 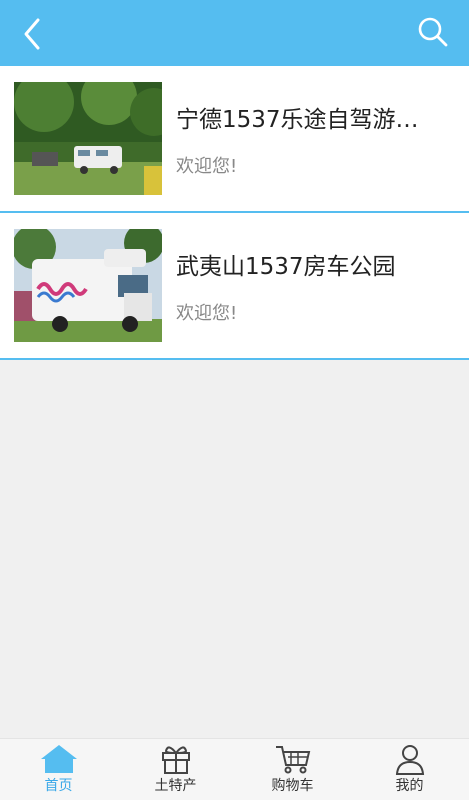 I want to click on tab-label: 首页, so click(x=58, y=786).